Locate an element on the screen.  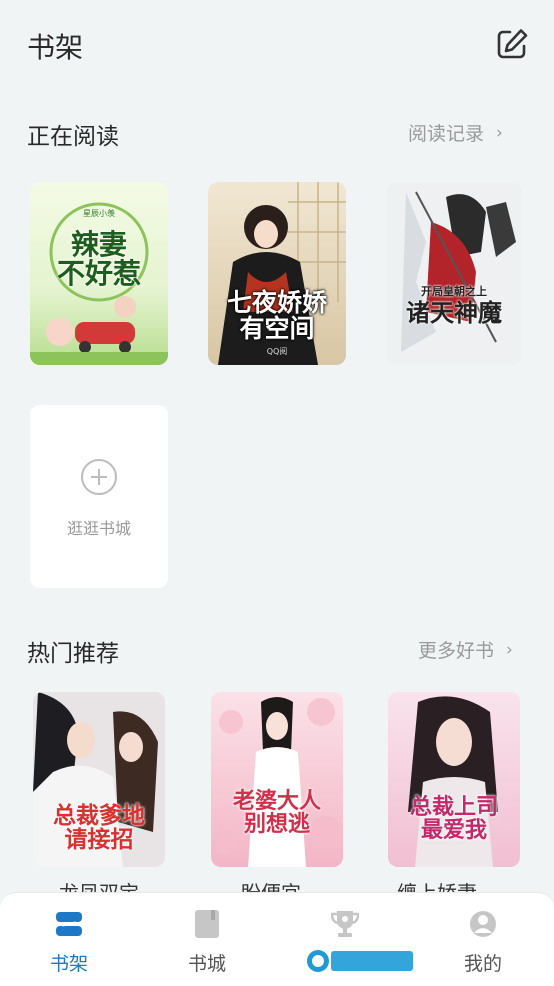
book-title-line1: 七夜娇娇 is located at coordinates (276, 302).